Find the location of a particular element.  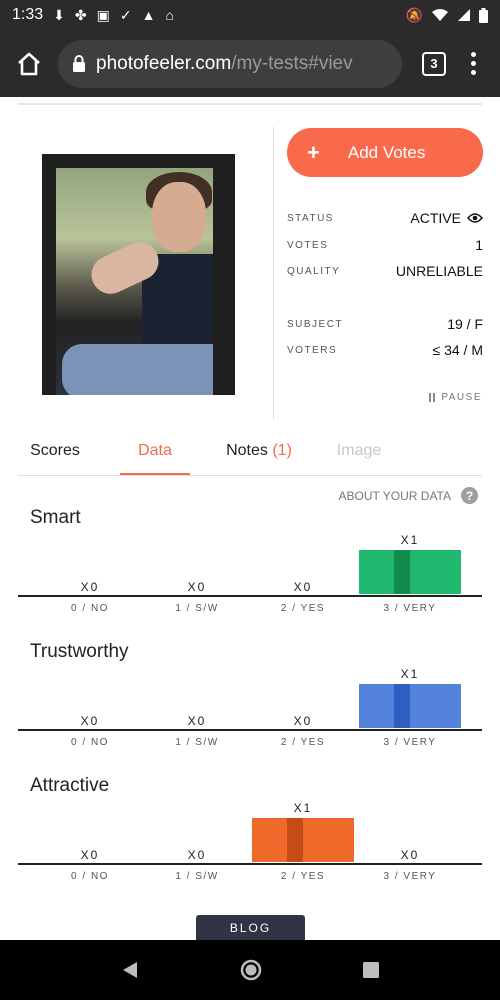

tab-image: Image is located at coordinates (359, 458).